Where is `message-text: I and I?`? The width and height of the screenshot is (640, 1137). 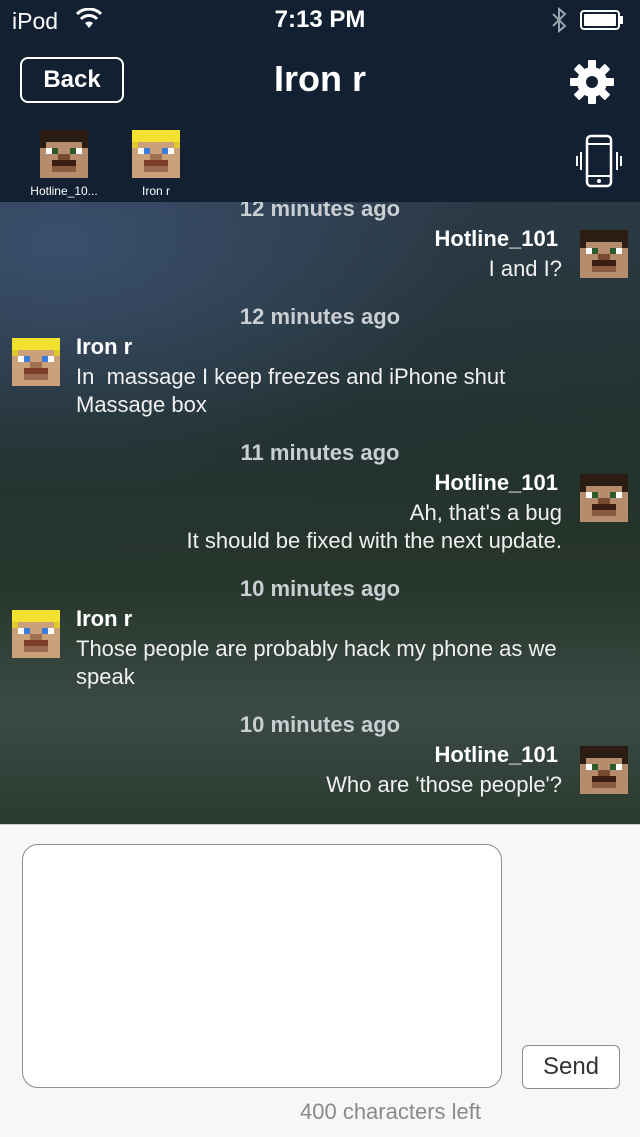 message-text: I and I? is located at coordinates (525, 268).